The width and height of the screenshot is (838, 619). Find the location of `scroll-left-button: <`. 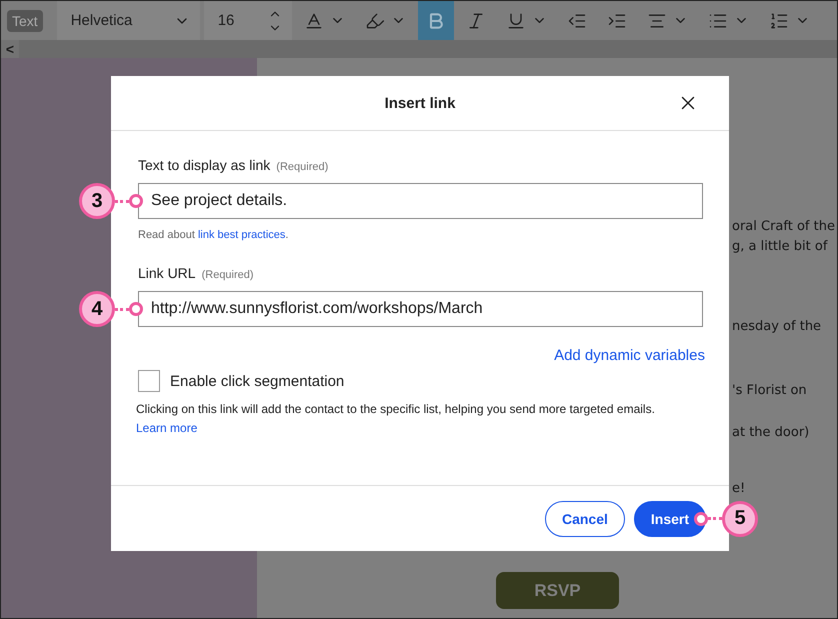

scroll-left-button: < is located at coordinates (10, 49).